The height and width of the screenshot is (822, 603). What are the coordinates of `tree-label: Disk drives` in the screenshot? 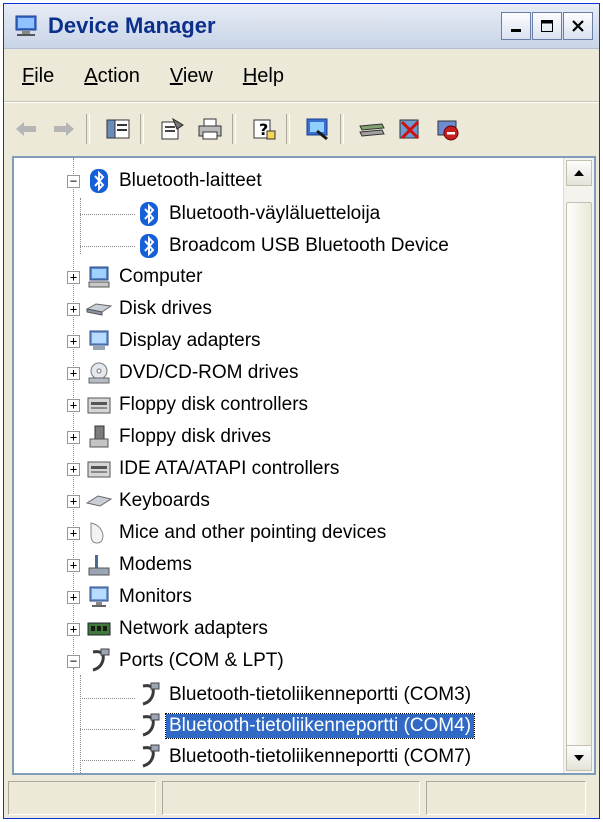 It's located at (165, 308).